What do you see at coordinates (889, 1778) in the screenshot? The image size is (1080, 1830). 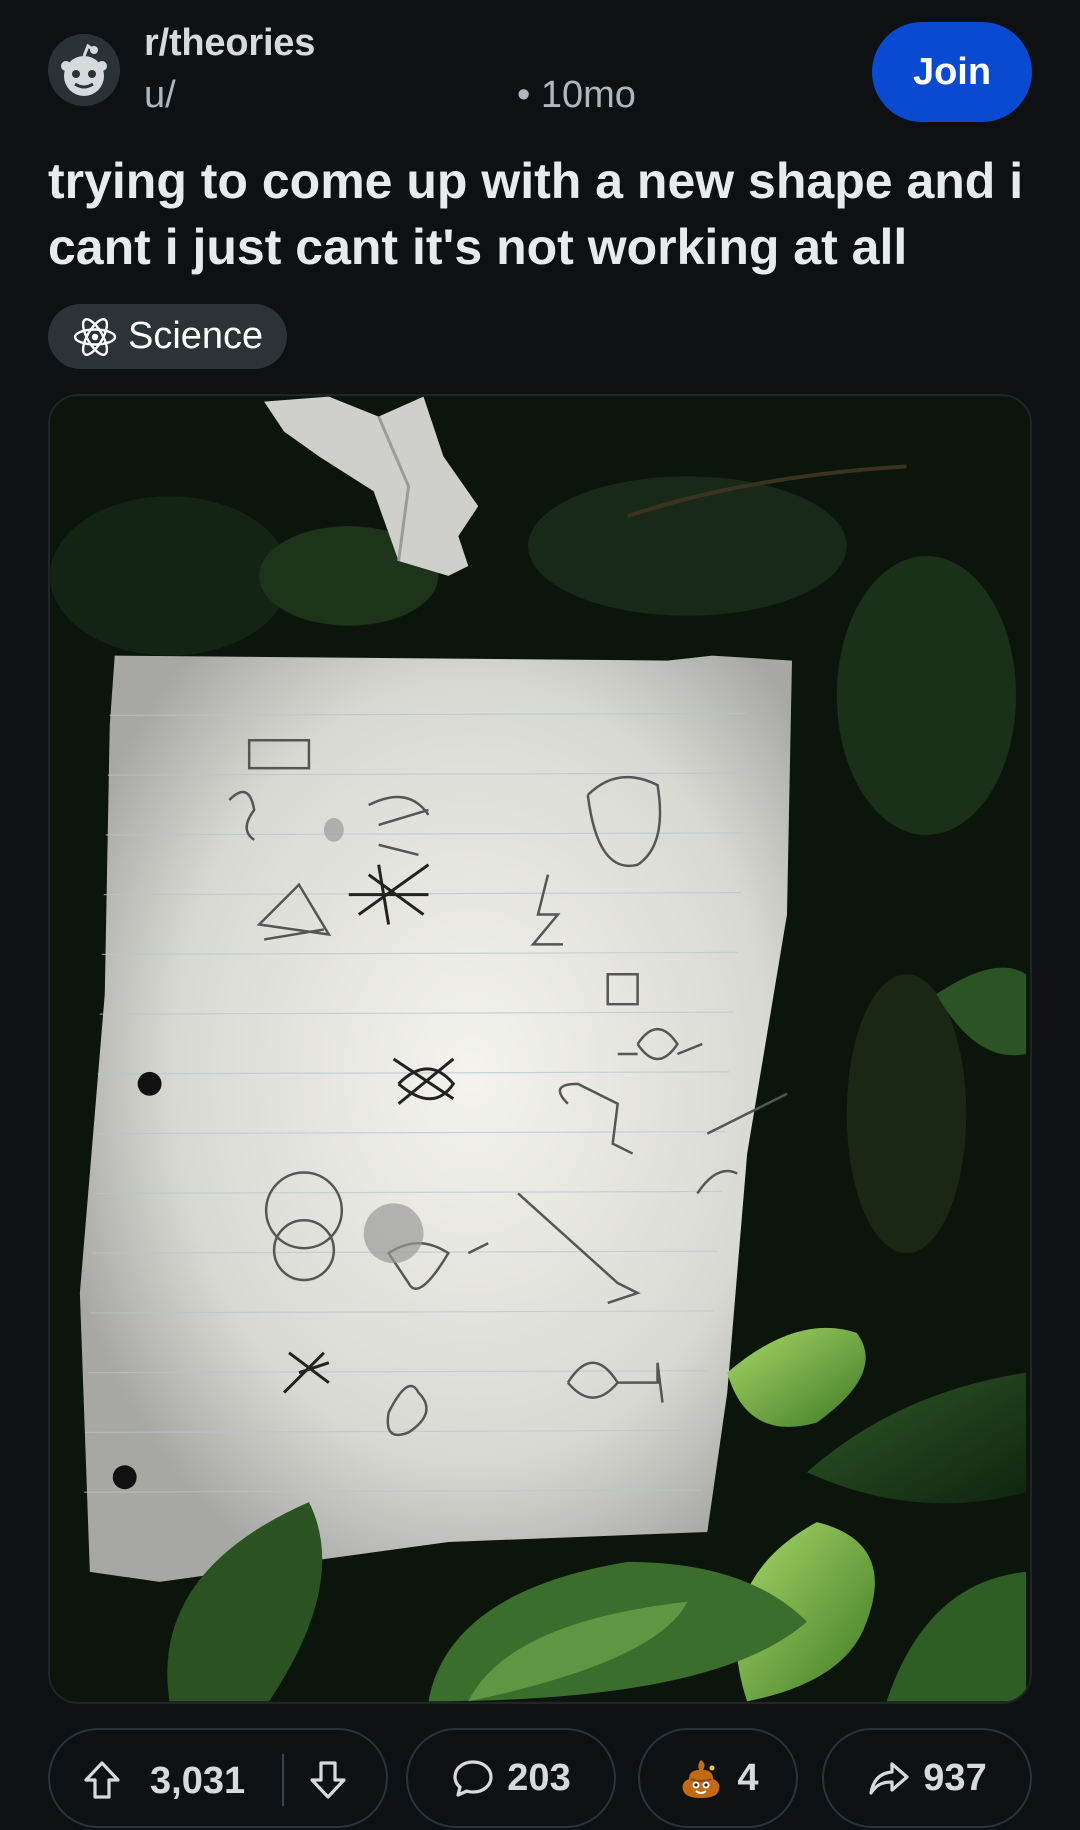 I see `share-arrow-icon` at bounding box center [889, 1778].